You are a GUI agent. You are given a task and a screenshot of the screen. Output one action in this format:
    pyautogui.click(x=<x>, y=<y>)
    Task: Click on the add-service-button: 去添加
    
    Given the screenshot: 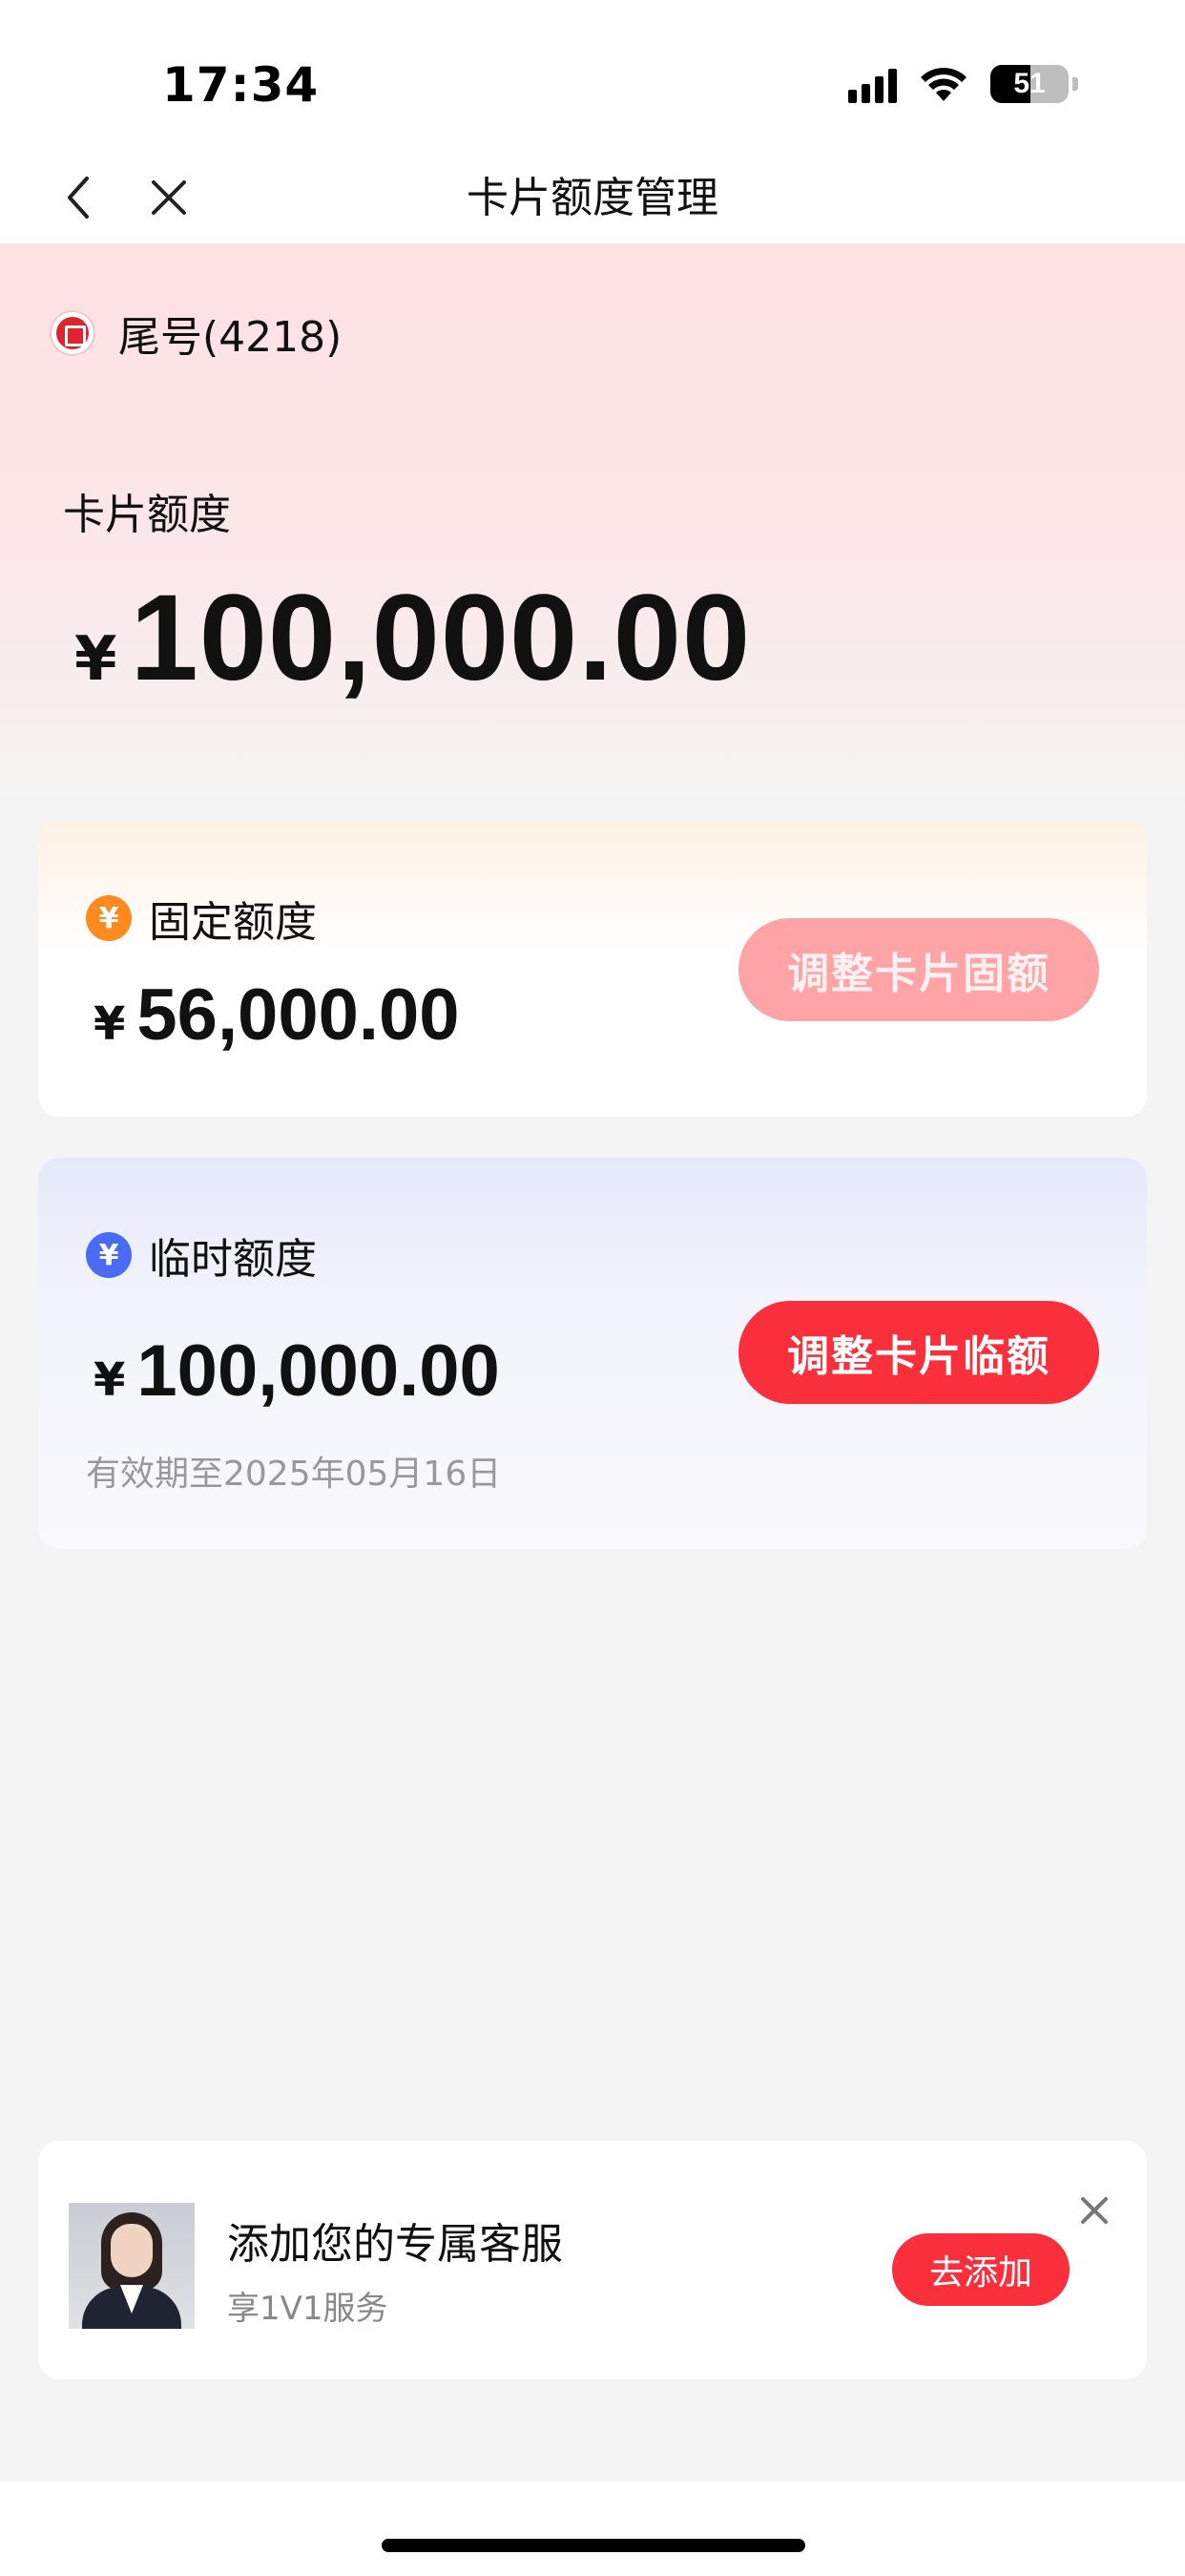 What is the action you would take?
    pyautogui.click(x=981, y=2269)
    